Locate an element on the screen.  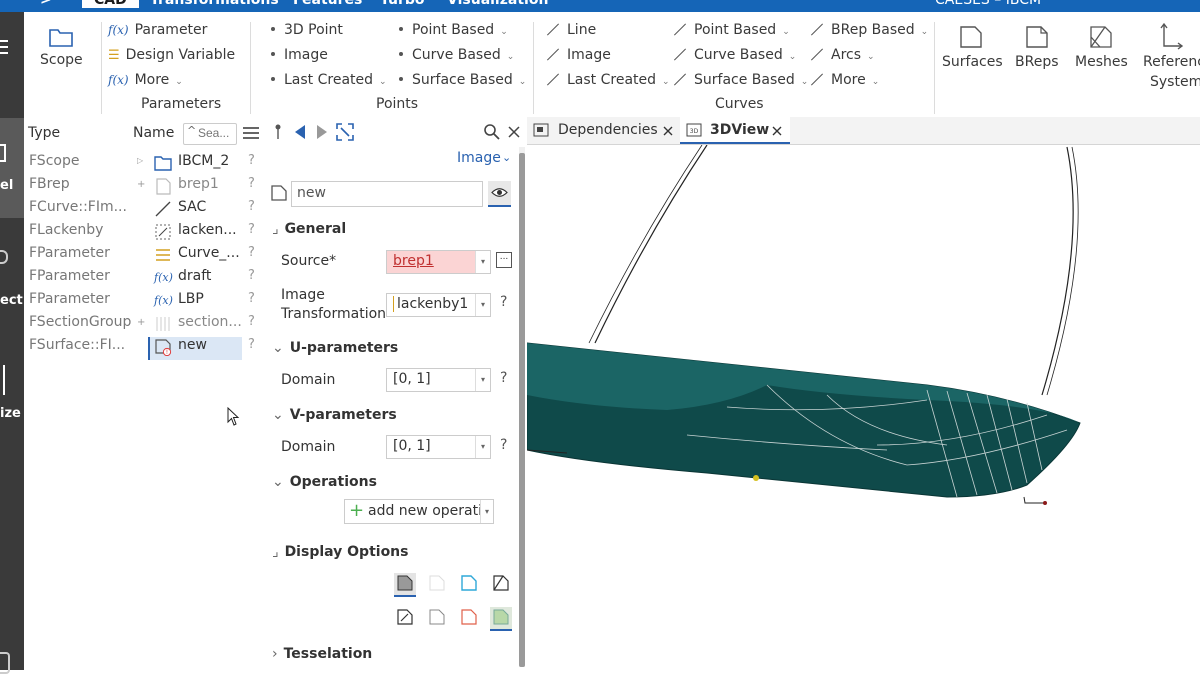
column-header-type: Type is located at coordinates (44, 133).